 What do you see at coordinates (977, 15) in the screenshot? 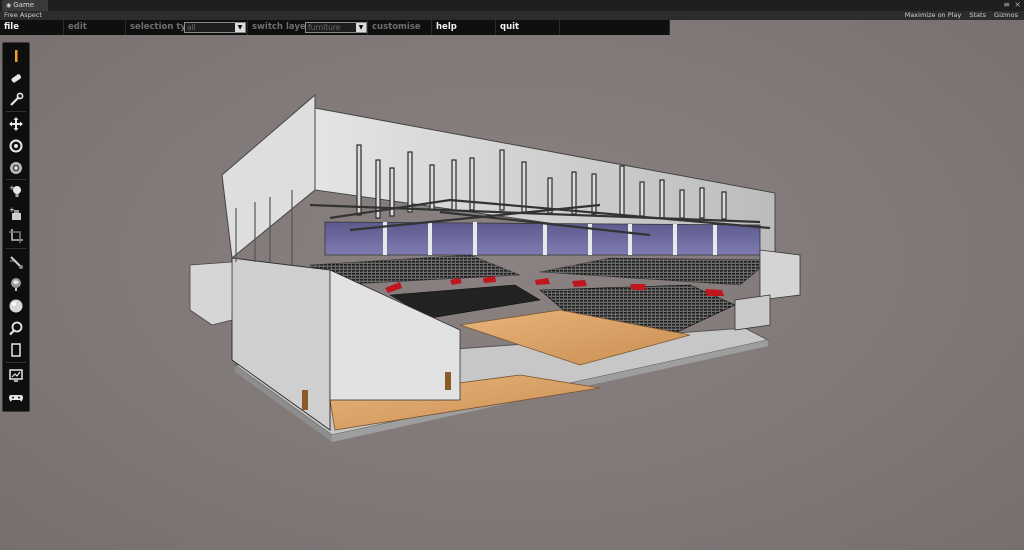
I see `stats-toggle: Stats` at bounding box center [977, 15].